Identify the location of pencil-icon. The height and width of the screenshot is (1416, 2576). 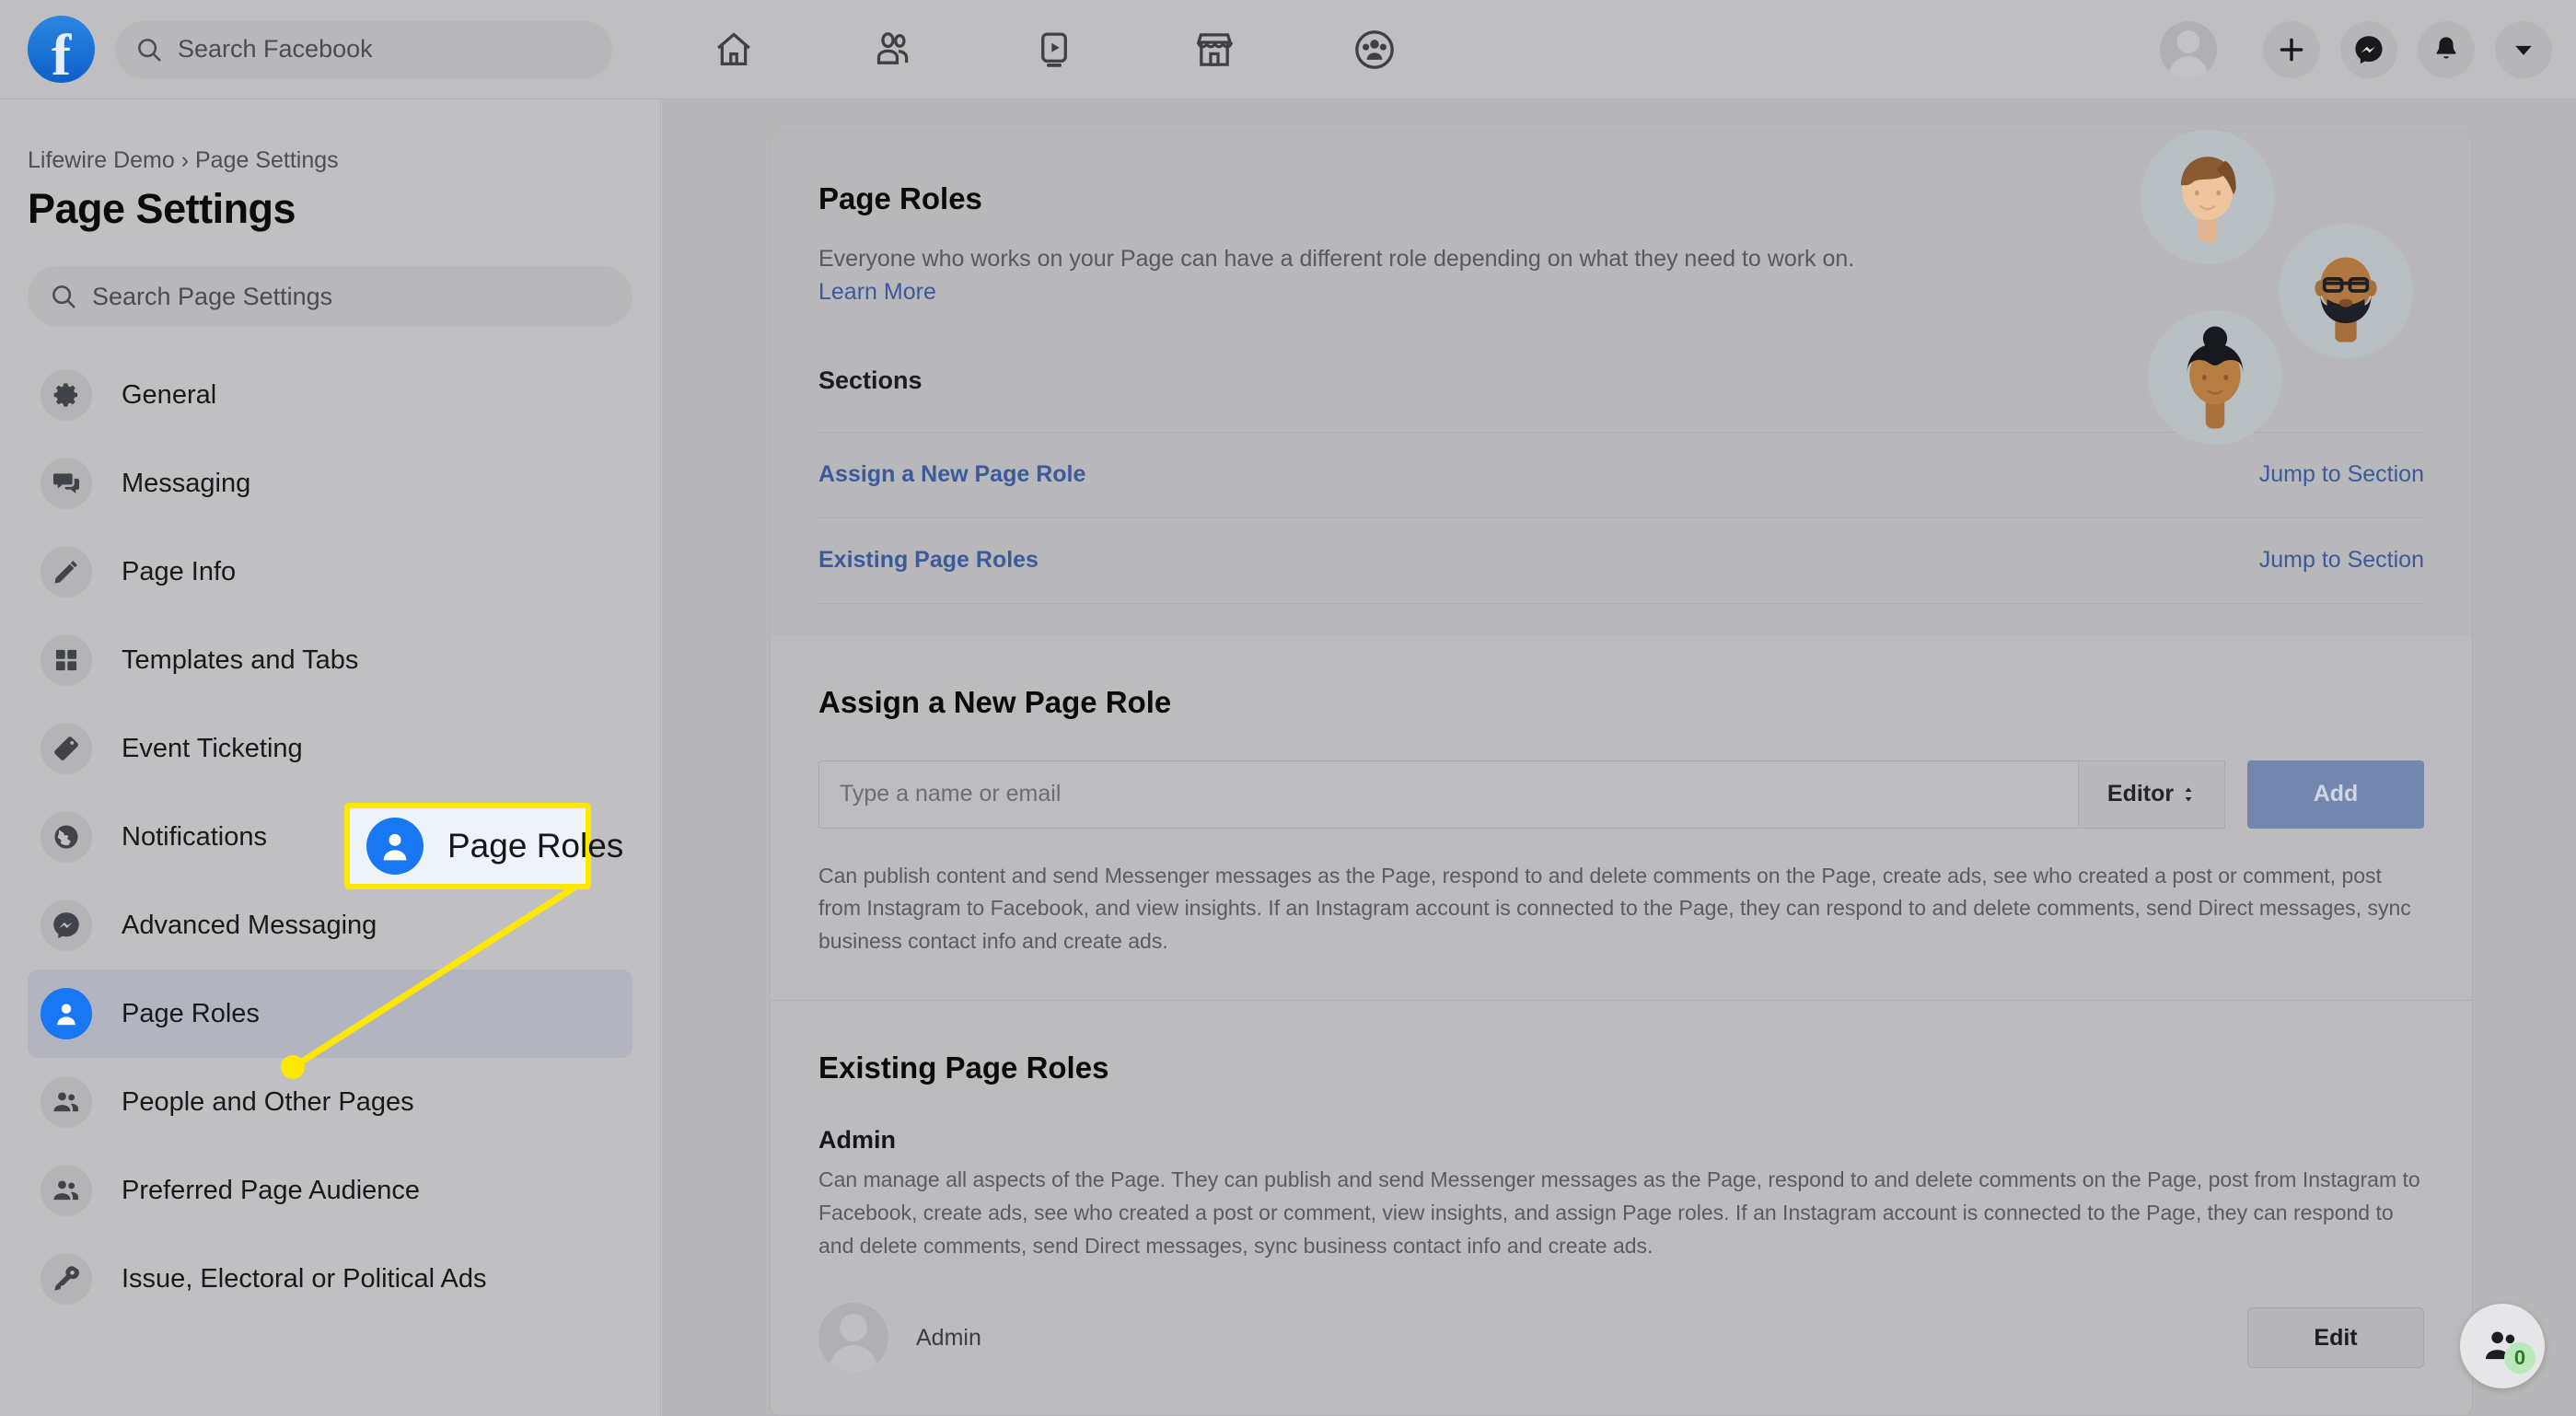
(66, 572).